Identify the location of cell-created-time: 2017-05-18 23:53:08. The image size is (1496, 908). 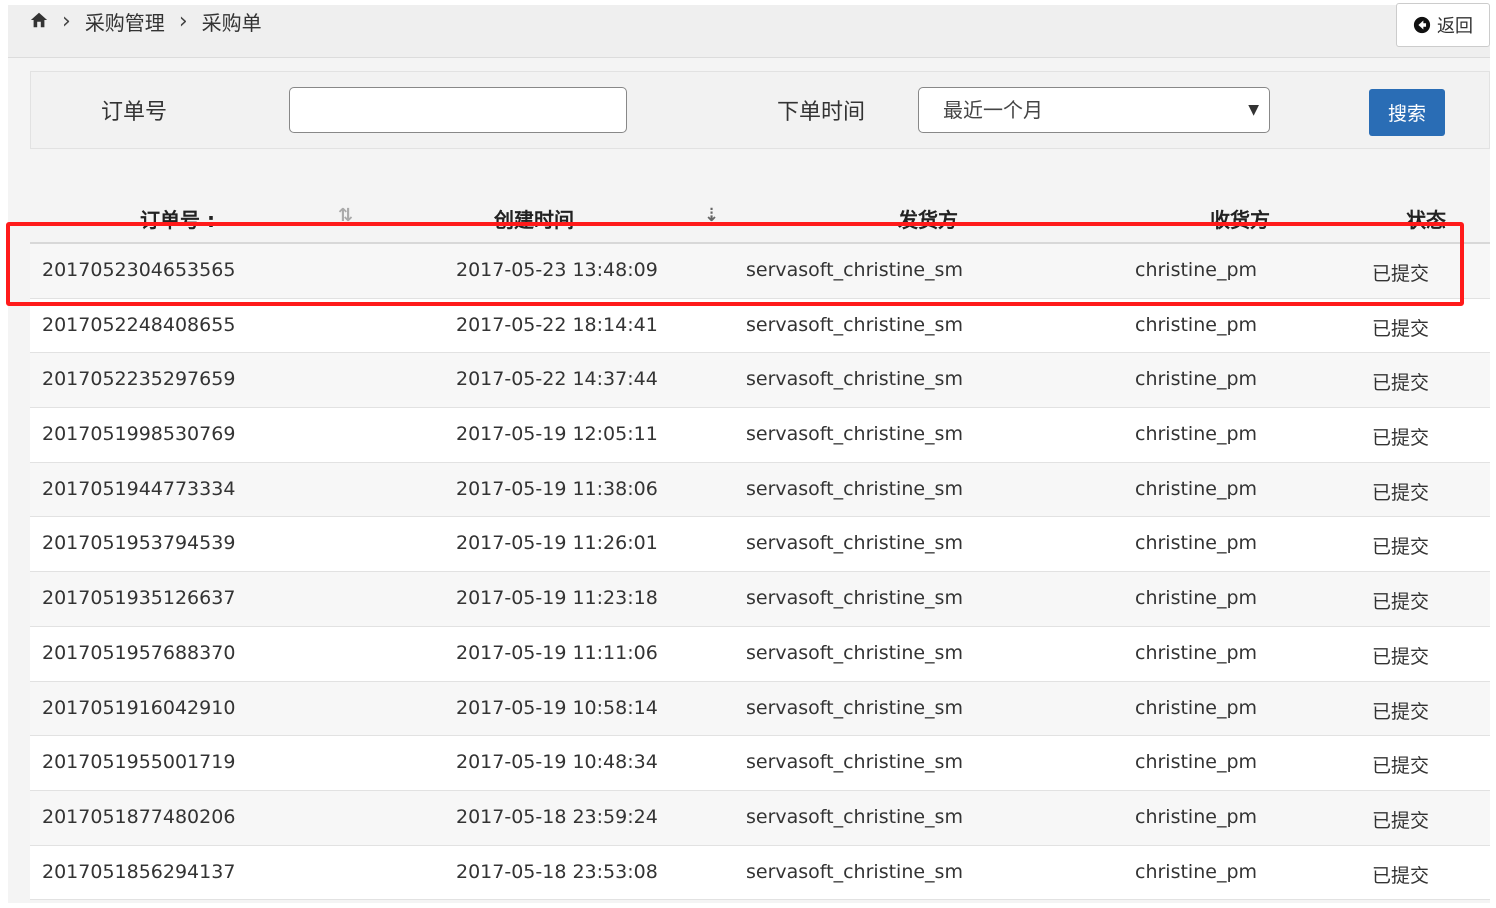
(557, 871).